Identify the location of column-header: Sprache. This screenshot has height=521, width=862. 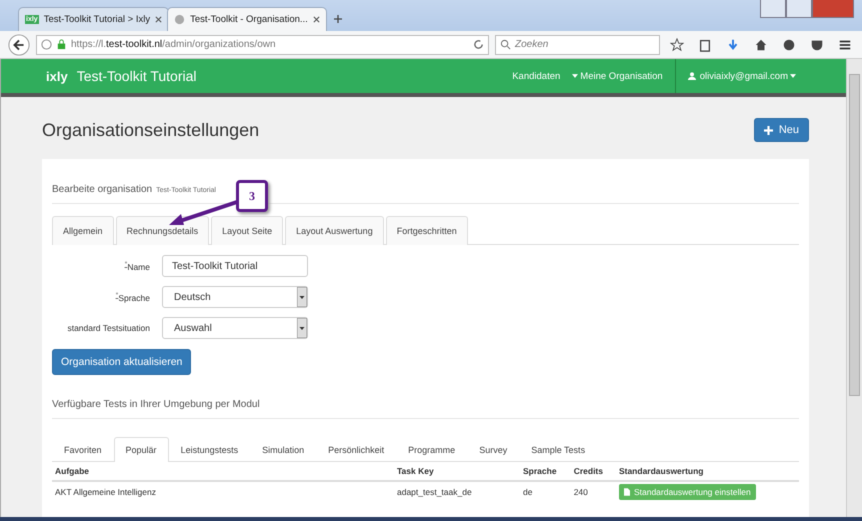
(545, 471).